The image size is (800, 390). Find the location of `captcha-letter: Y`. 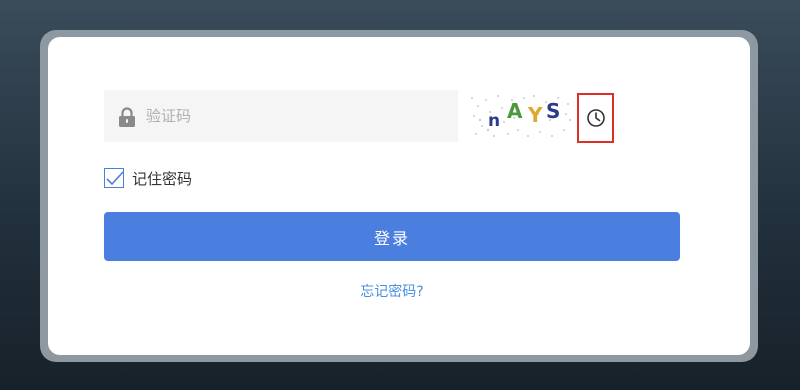

captcha-letter: Y is located at coordinates (535, 115).